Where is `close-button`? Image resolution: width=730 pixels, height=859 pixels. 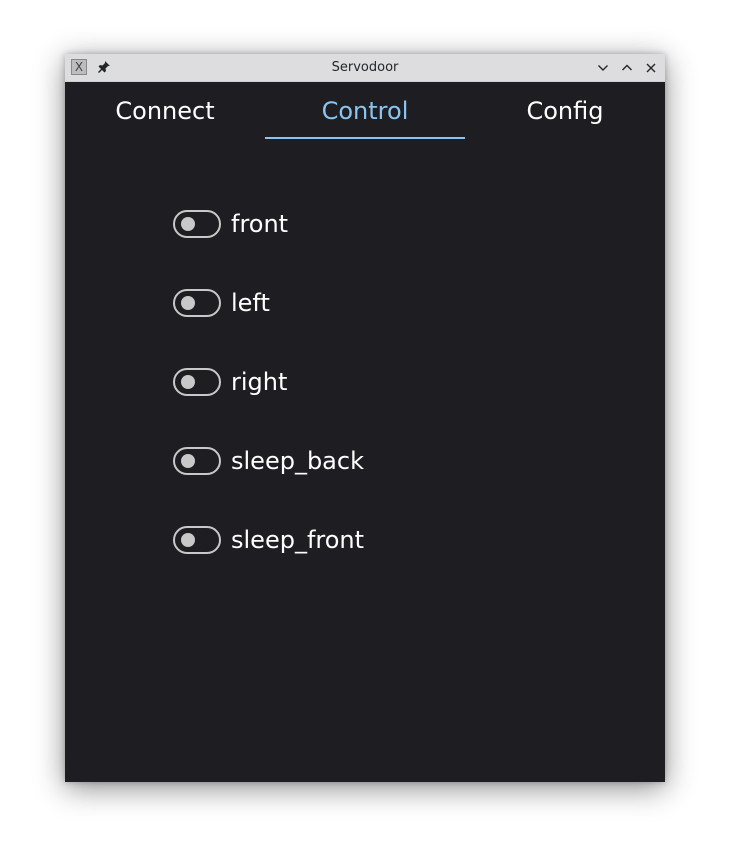 close-button is located at coordinates (651, 68).